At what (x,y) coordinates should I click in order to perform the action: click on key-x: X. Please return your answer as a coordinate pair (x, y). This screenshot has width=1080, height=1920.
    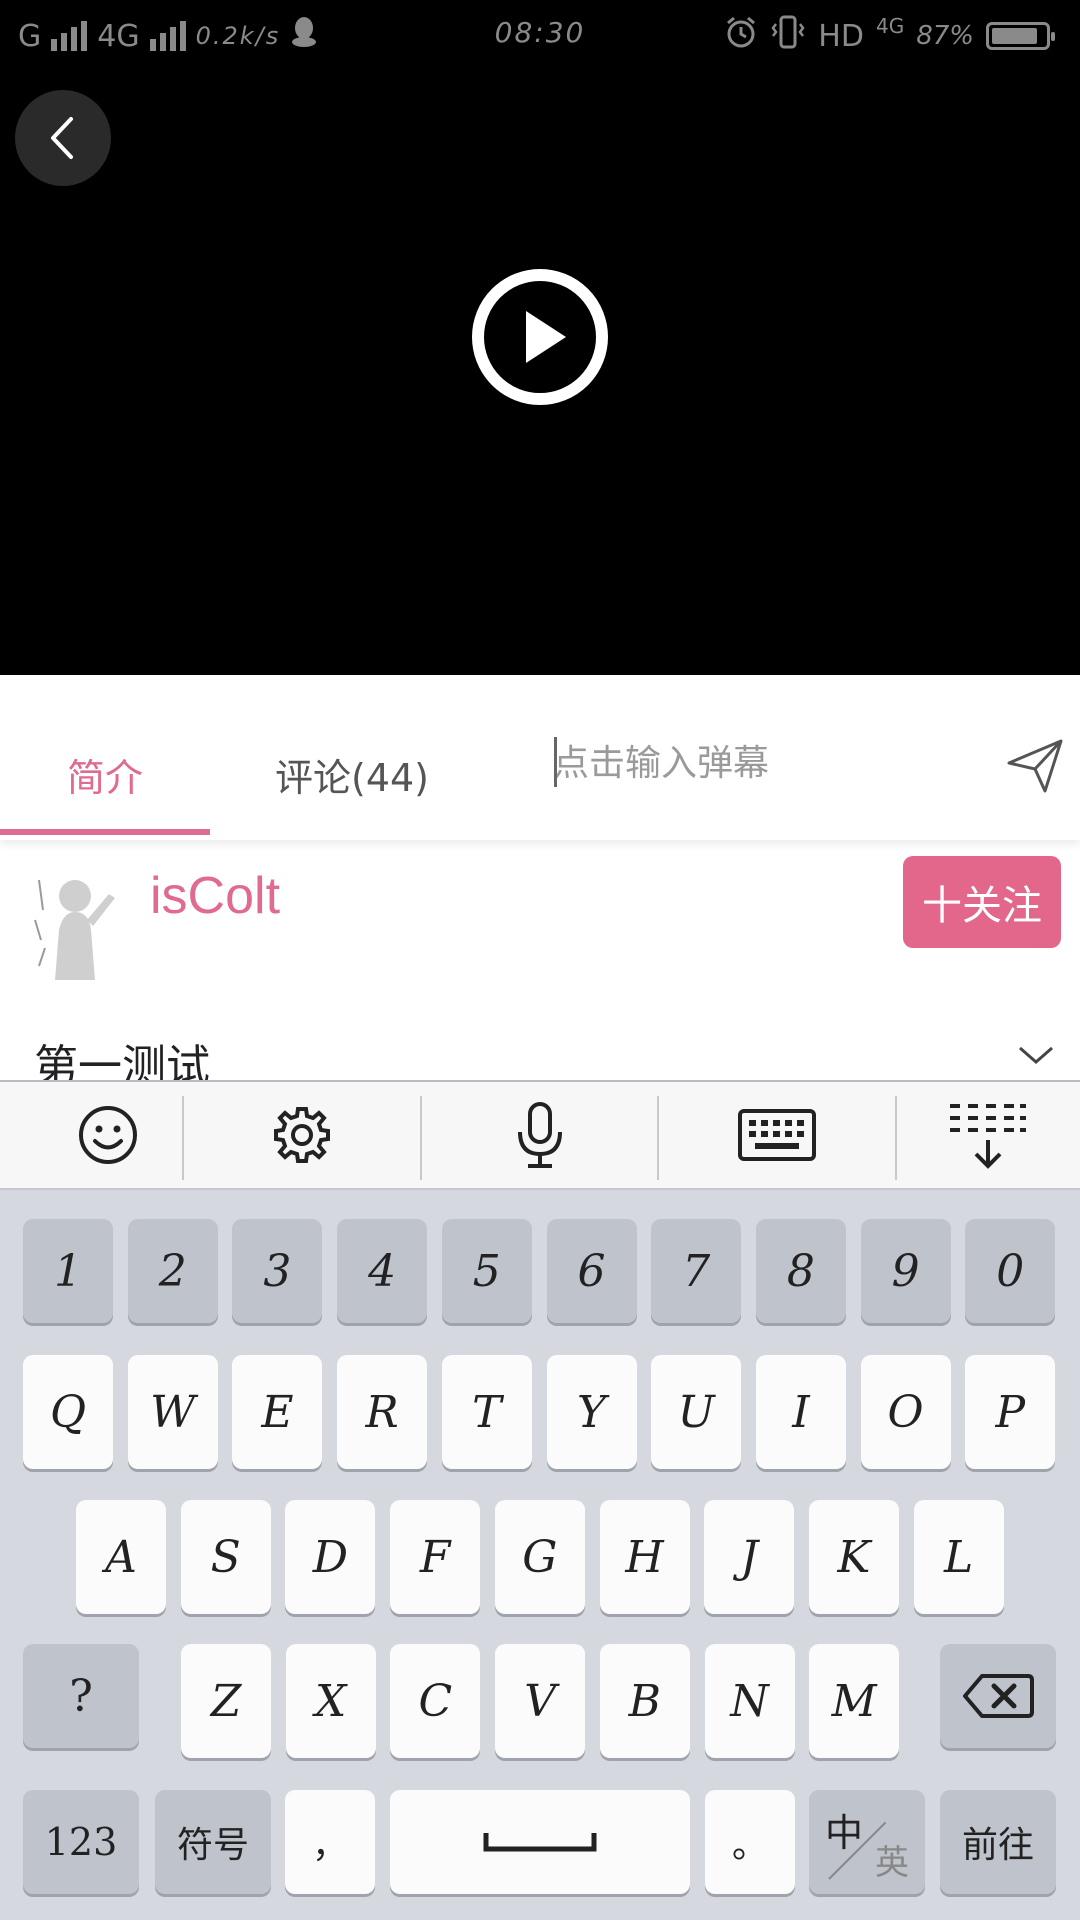
    Looking at the image, I should click on (330, 1701).